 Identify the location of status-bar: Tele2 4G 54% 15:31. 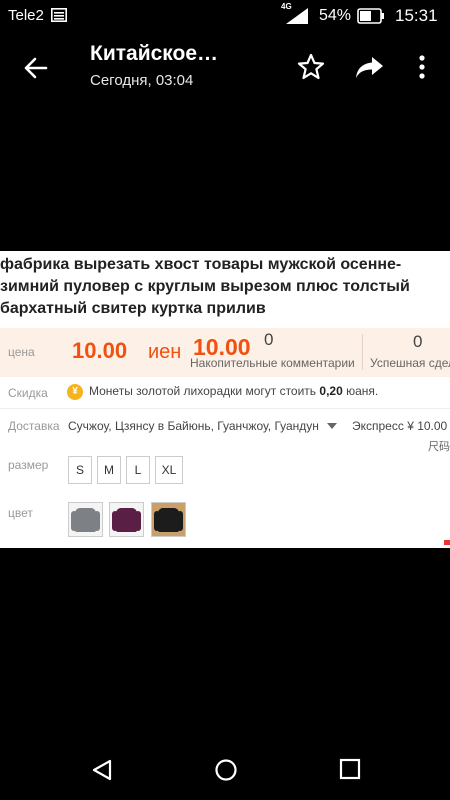
(225, 16).